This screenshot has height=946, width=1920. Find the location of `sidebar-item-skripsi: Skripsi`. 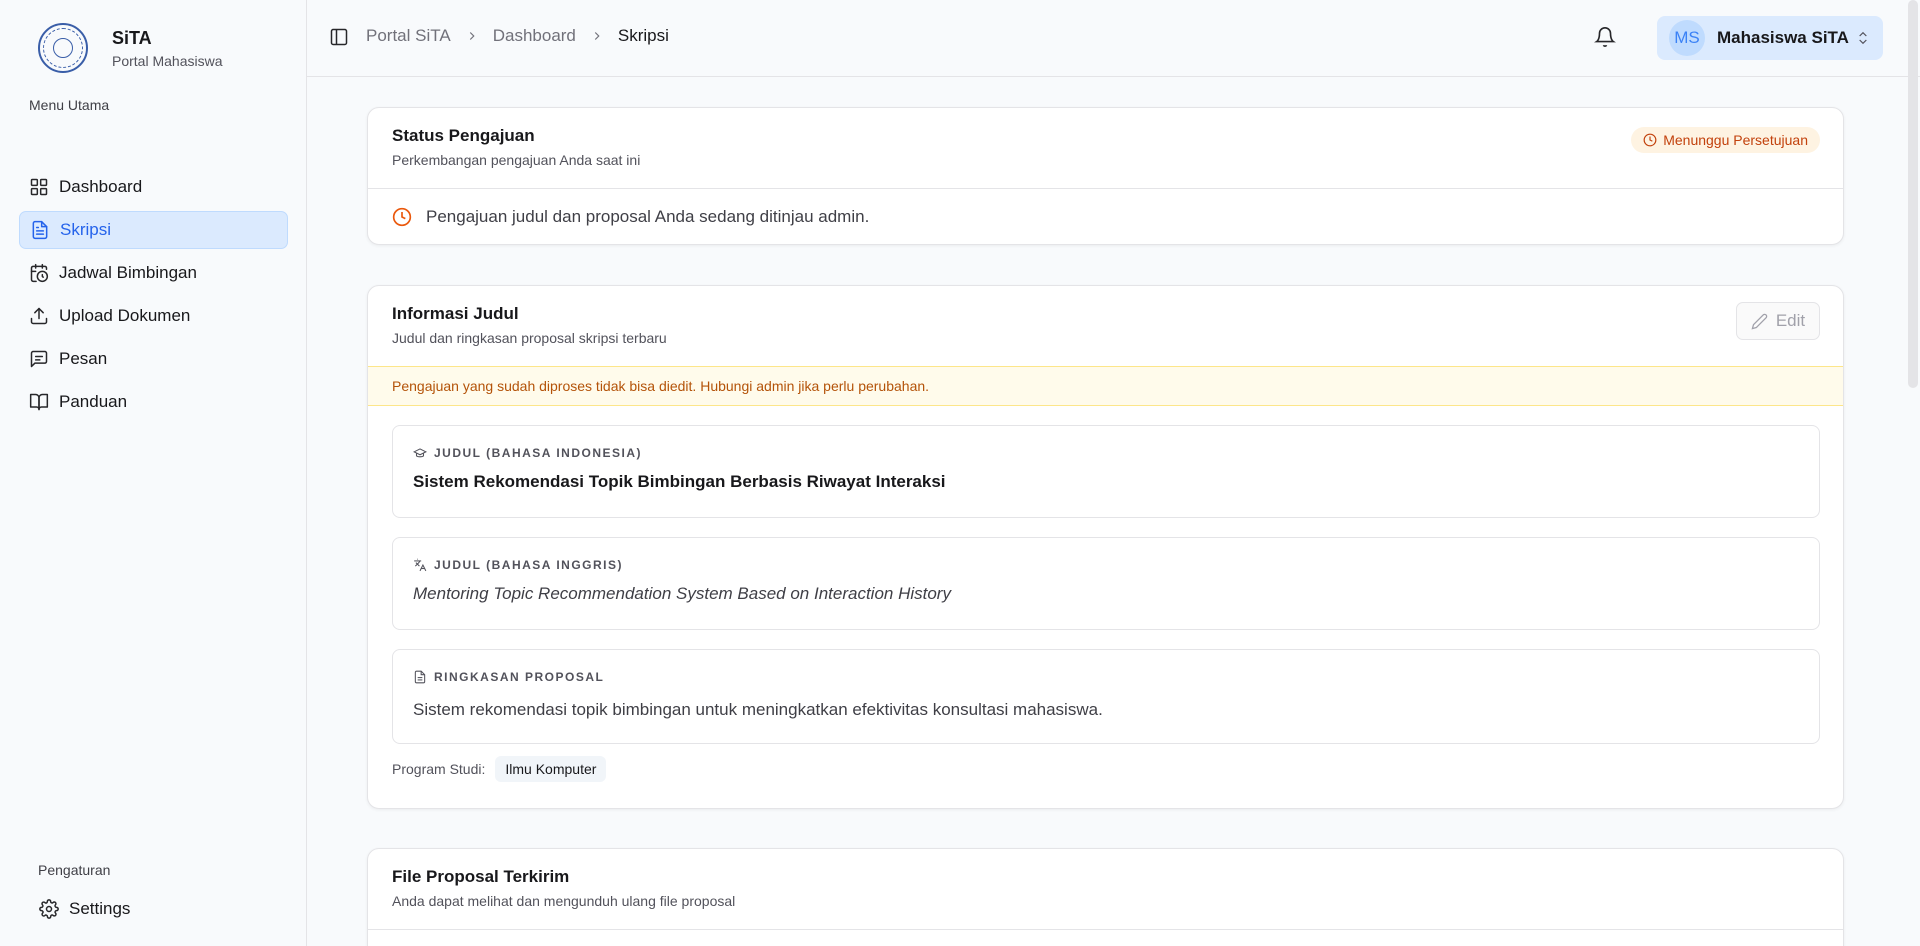

sidebar-item-skripsi: Skripsi is located at coordinates (153, 230).